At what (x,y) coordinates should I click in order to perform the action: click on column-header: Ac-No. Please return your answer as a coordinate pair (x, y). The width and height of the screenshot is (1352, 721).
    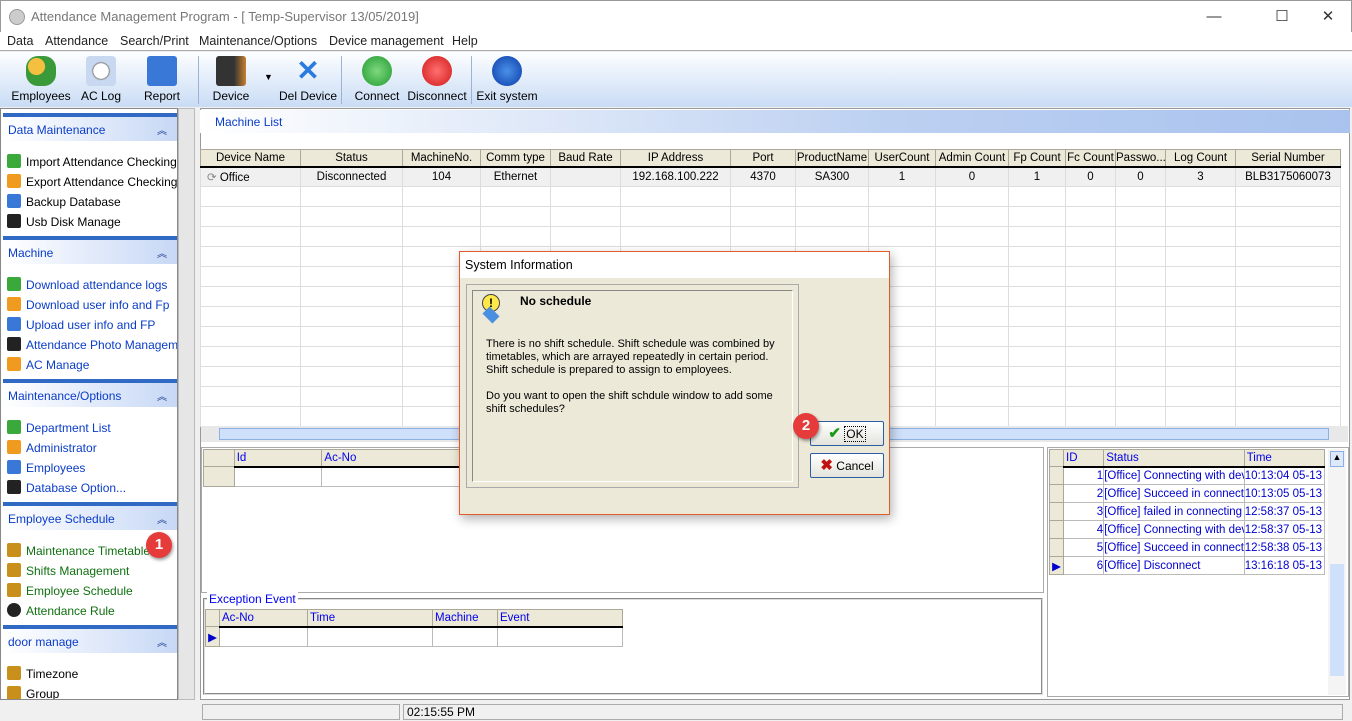
    Looking at the image, I should click on (263, 618).